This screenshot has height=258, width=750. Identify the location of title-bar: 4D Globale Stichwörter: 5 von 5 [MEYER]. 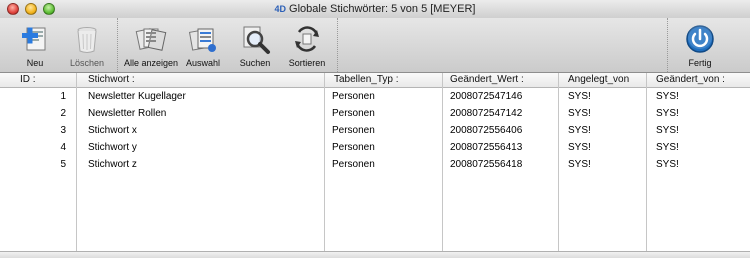
(375, 9).